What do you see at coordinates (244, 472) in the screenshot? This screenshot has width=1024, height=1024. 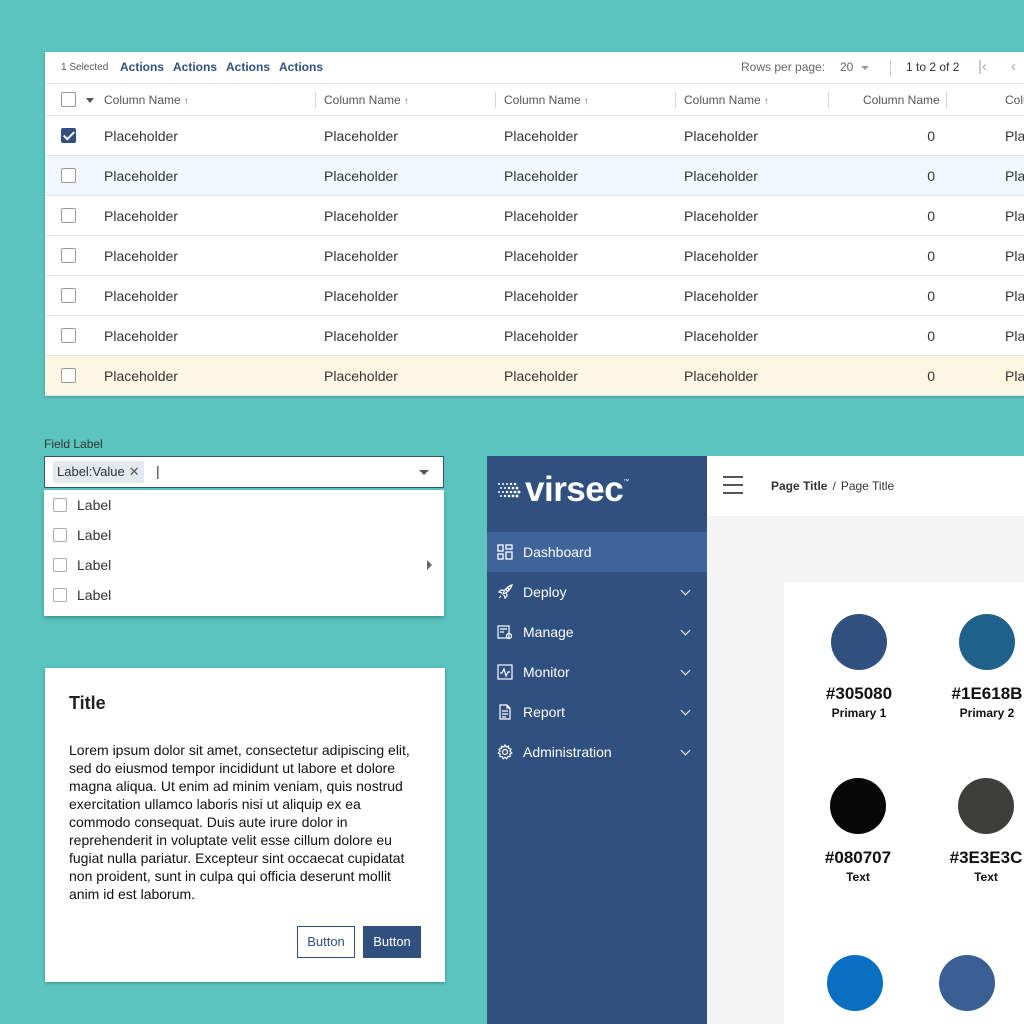 I see `multiselect-input: Label:Value ✕ |` at bounding box center [244, 472].